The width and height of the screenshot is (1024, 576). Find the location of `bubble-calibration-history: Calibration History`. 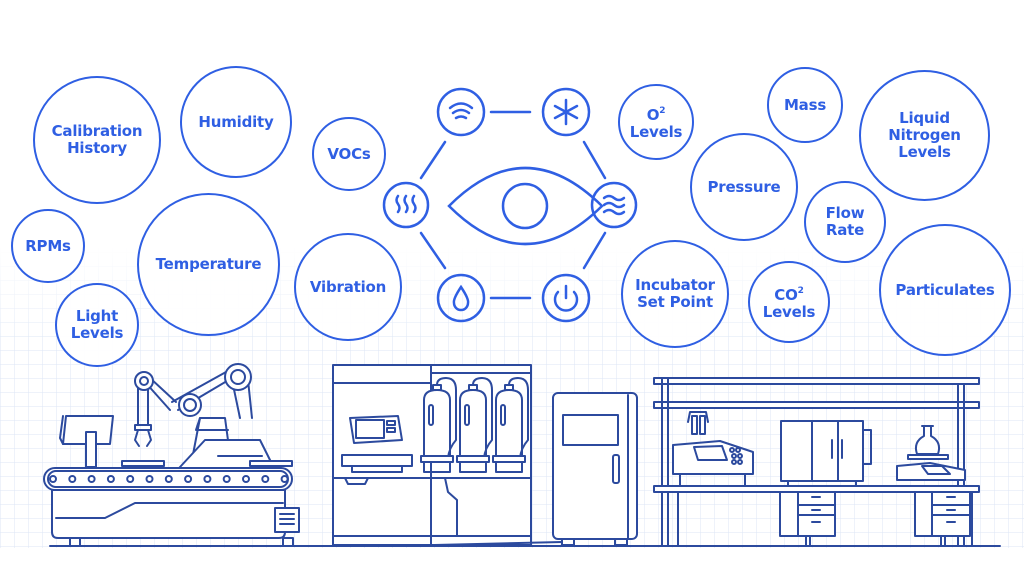

bubble-calibration-history: Calibration History is located at coordinates (97, 140).